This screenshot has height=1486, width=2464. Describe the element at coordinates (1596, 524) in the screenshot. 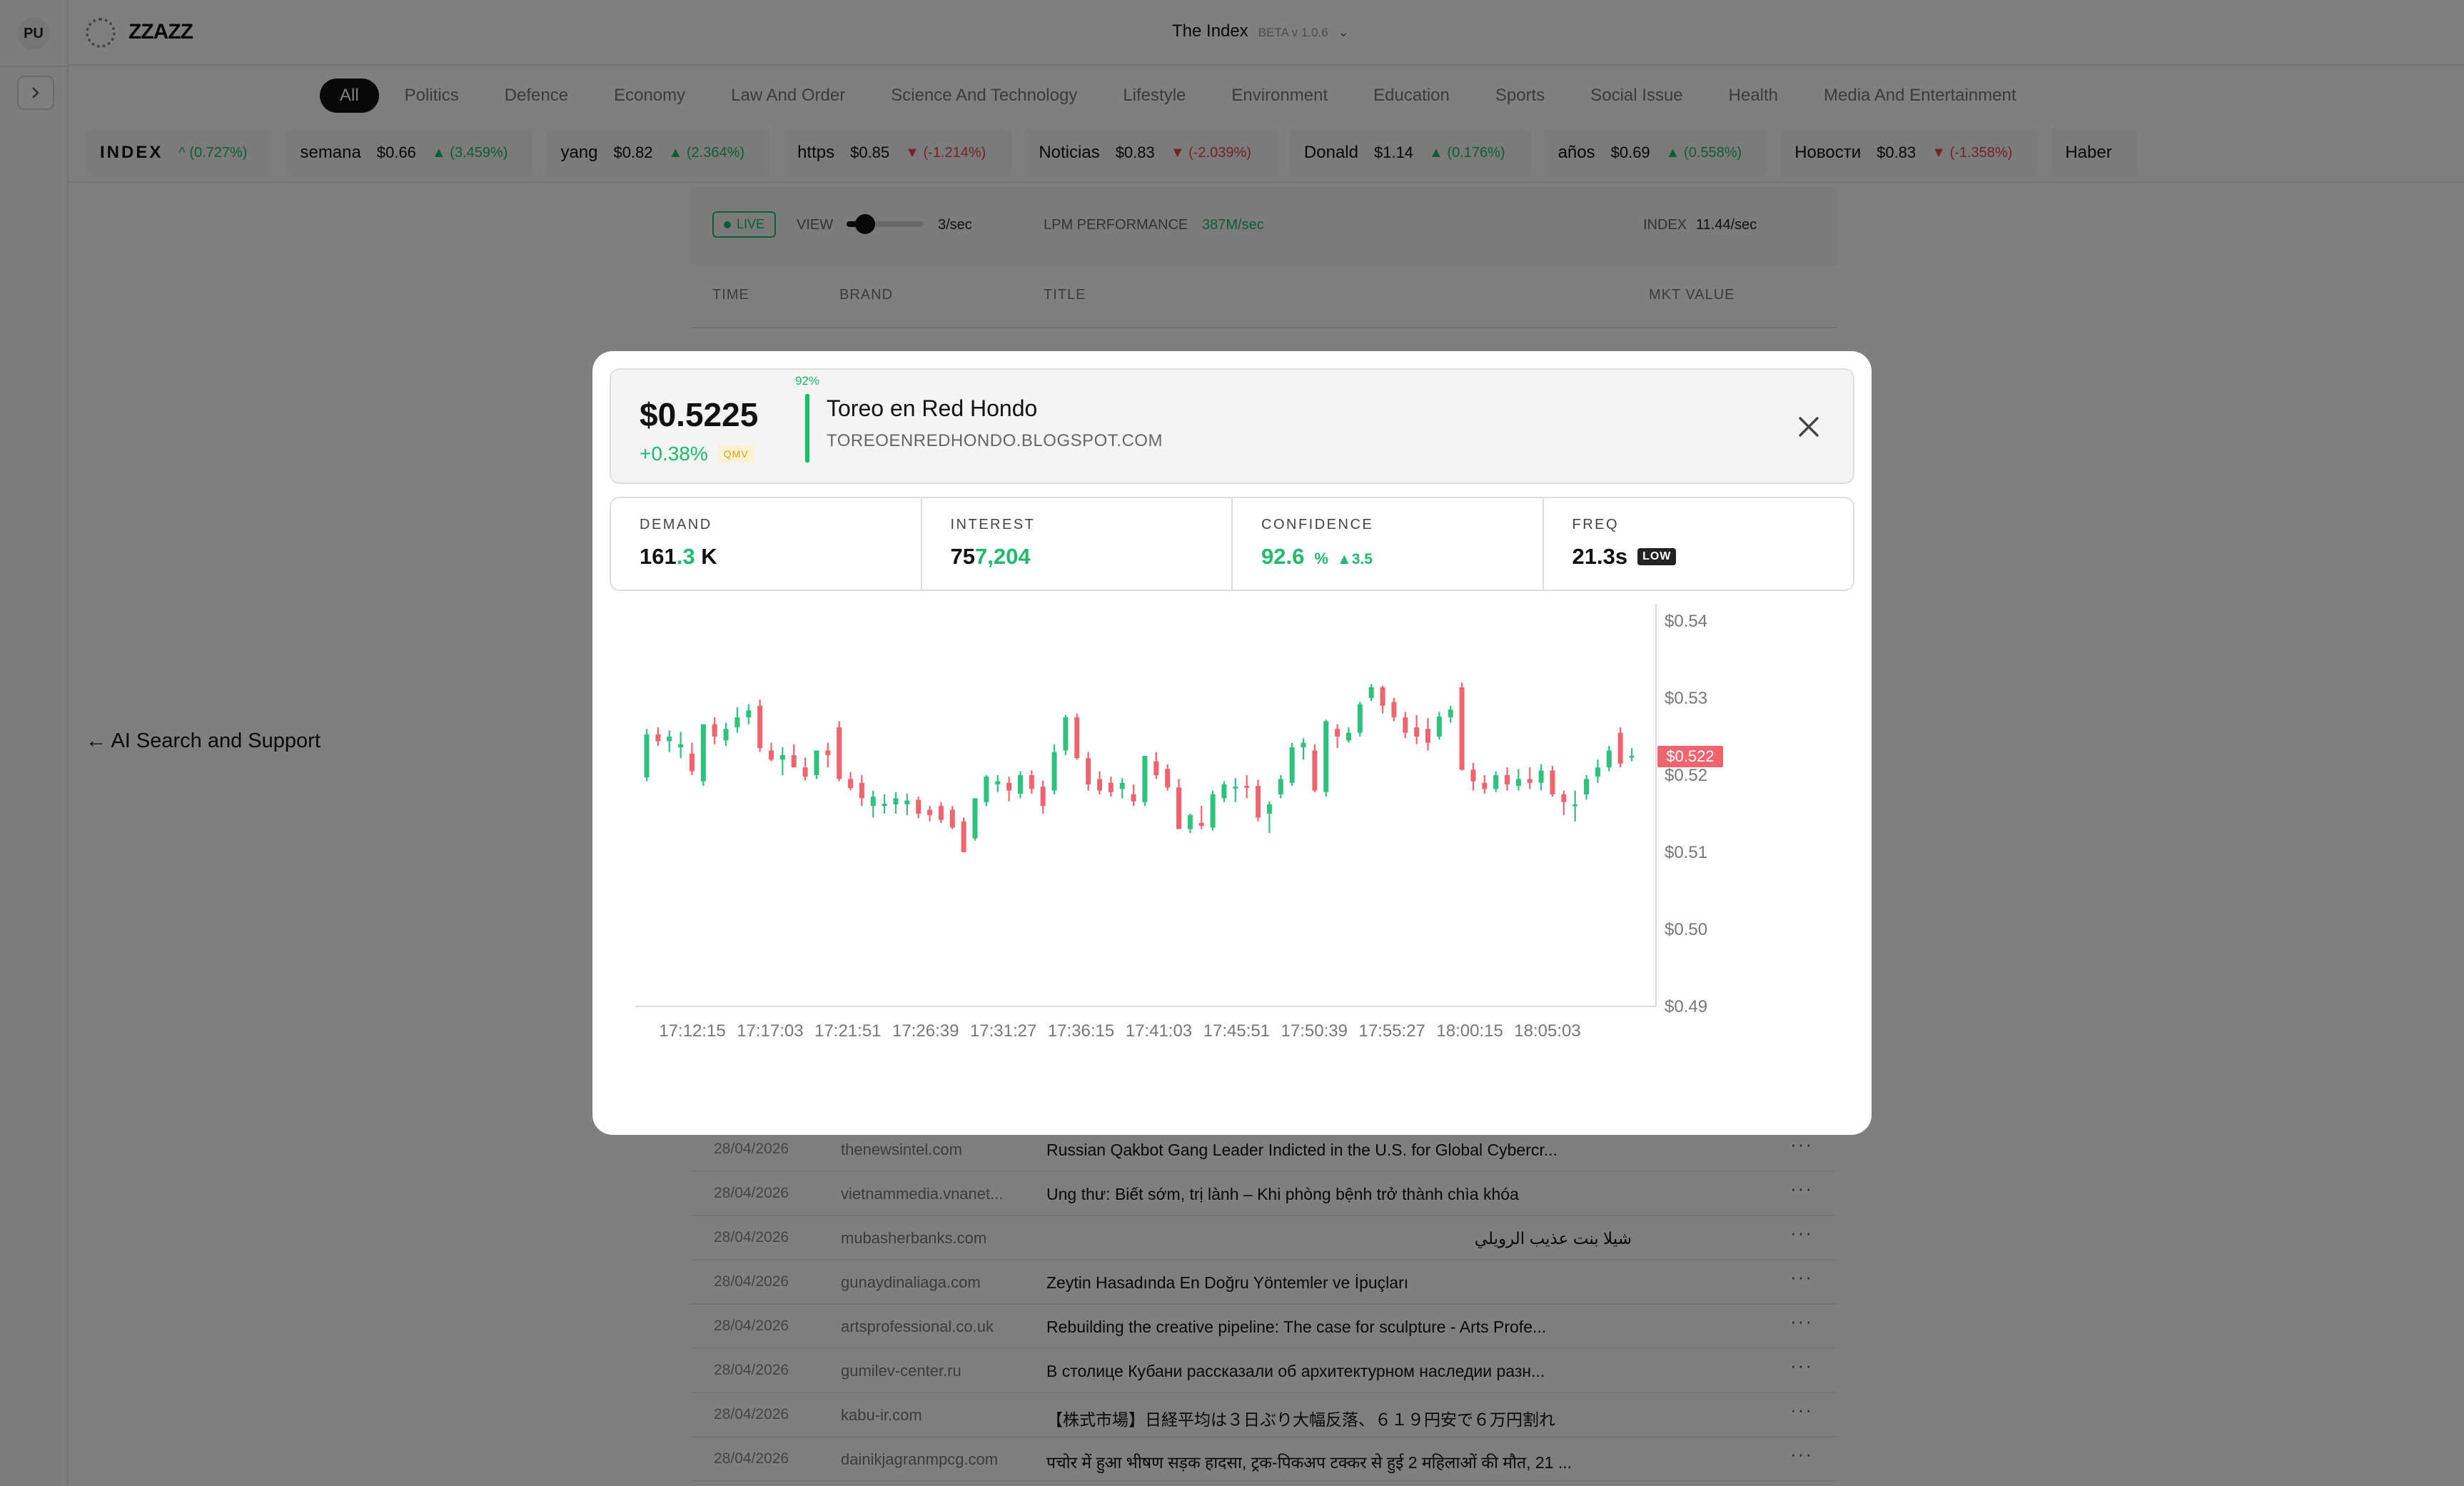

I see `freq-label: FREQ` at that location.